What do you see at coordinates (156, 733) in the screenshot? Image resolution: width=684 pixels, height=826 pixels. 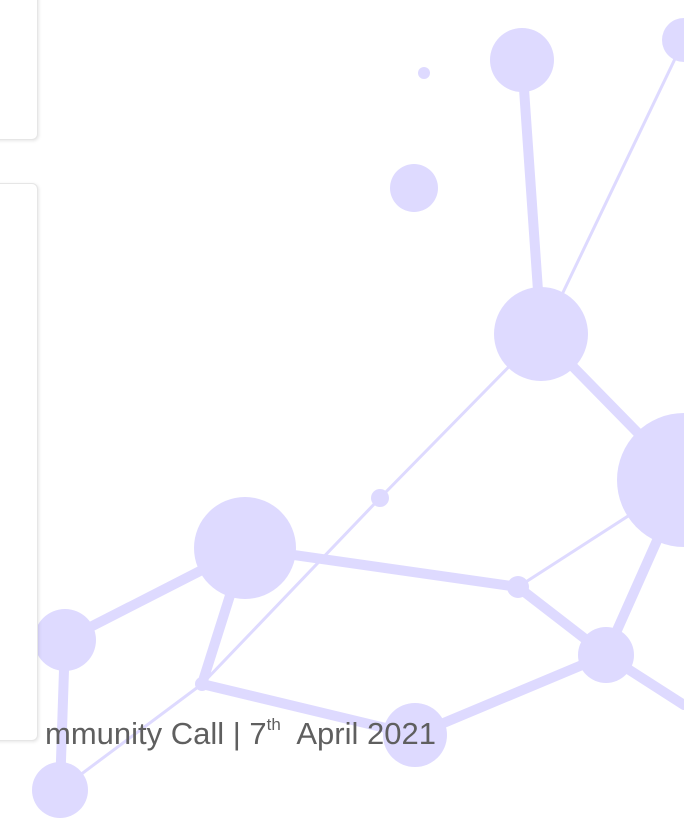 I see `caption-prefix: mmunity Call | 7` at bounding box center [156, 733].